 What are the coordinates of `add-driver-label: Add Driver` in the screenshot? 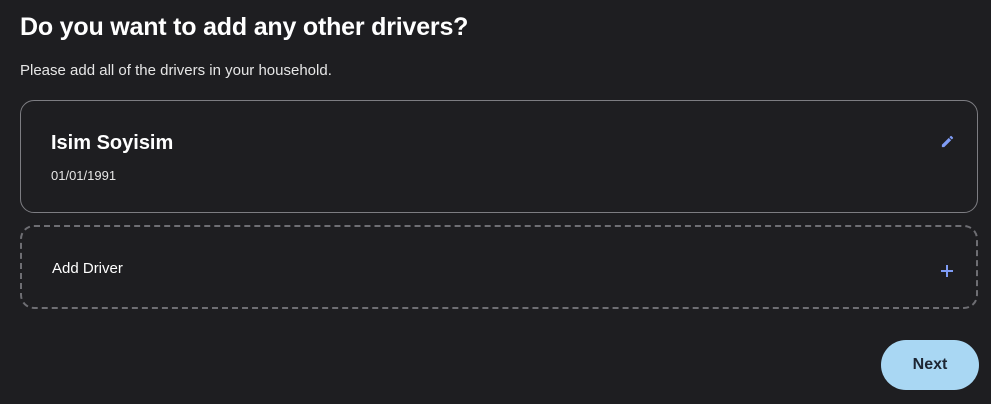 It's located at (87, 268).